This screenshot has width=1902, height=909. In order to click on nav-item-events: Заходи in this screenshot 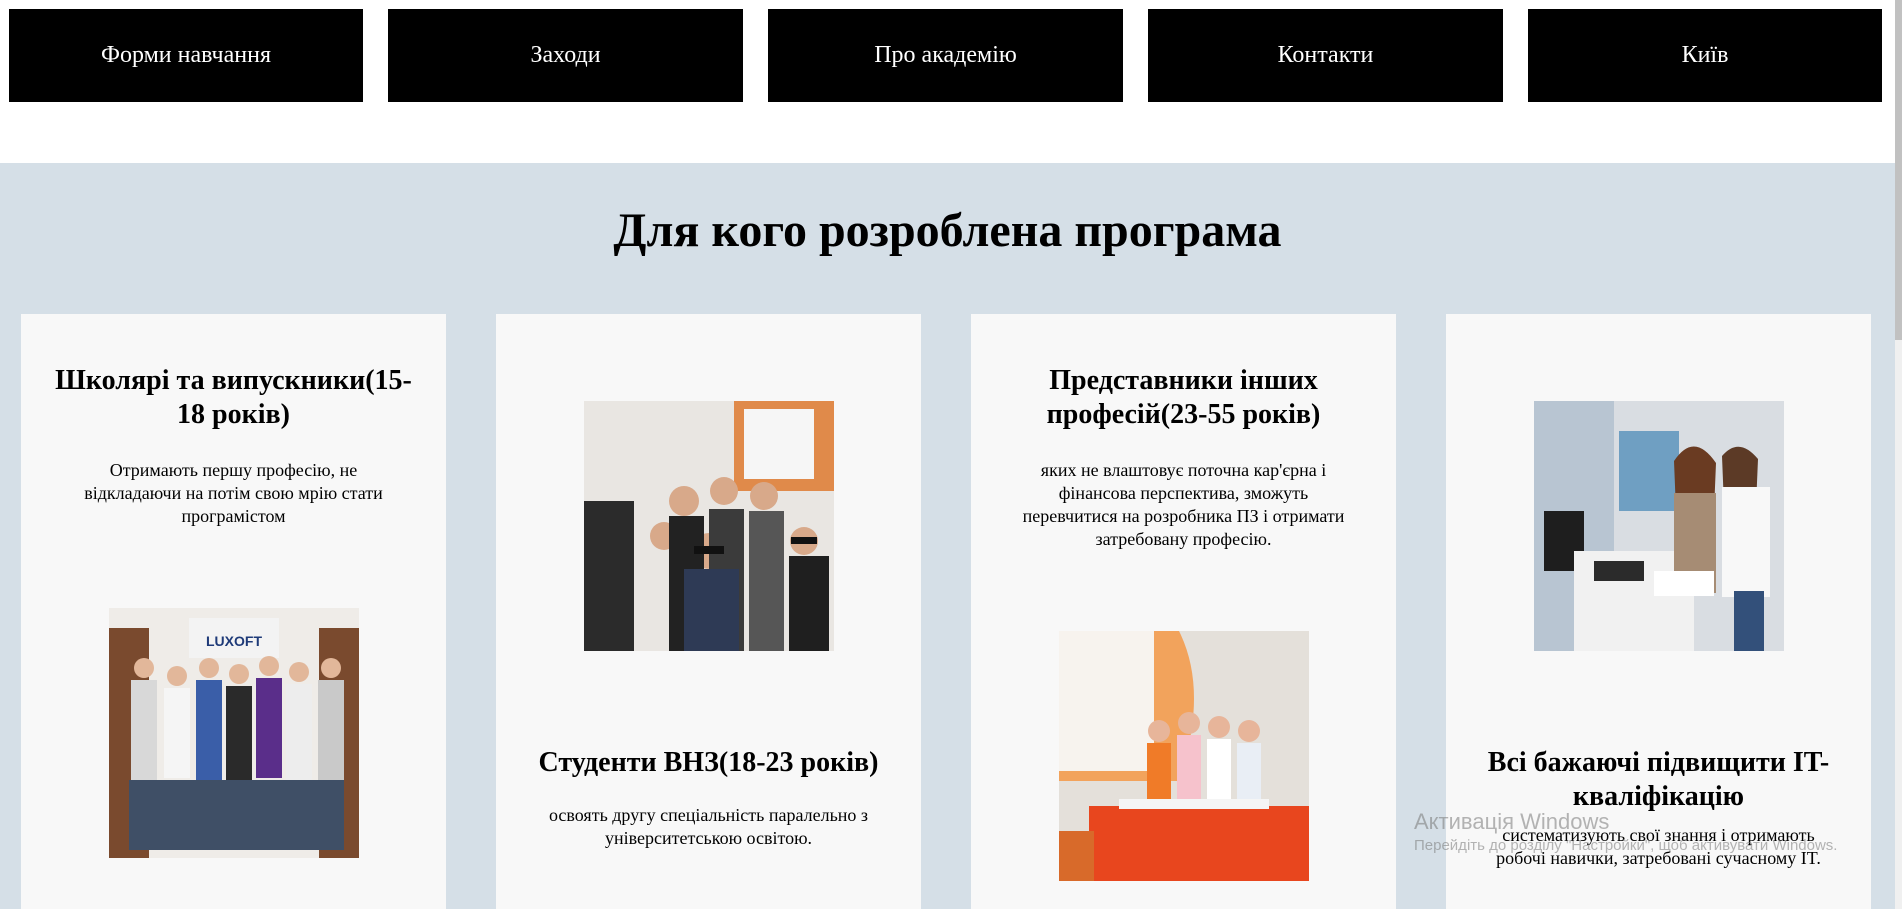, I will do `click(565, 55)`.